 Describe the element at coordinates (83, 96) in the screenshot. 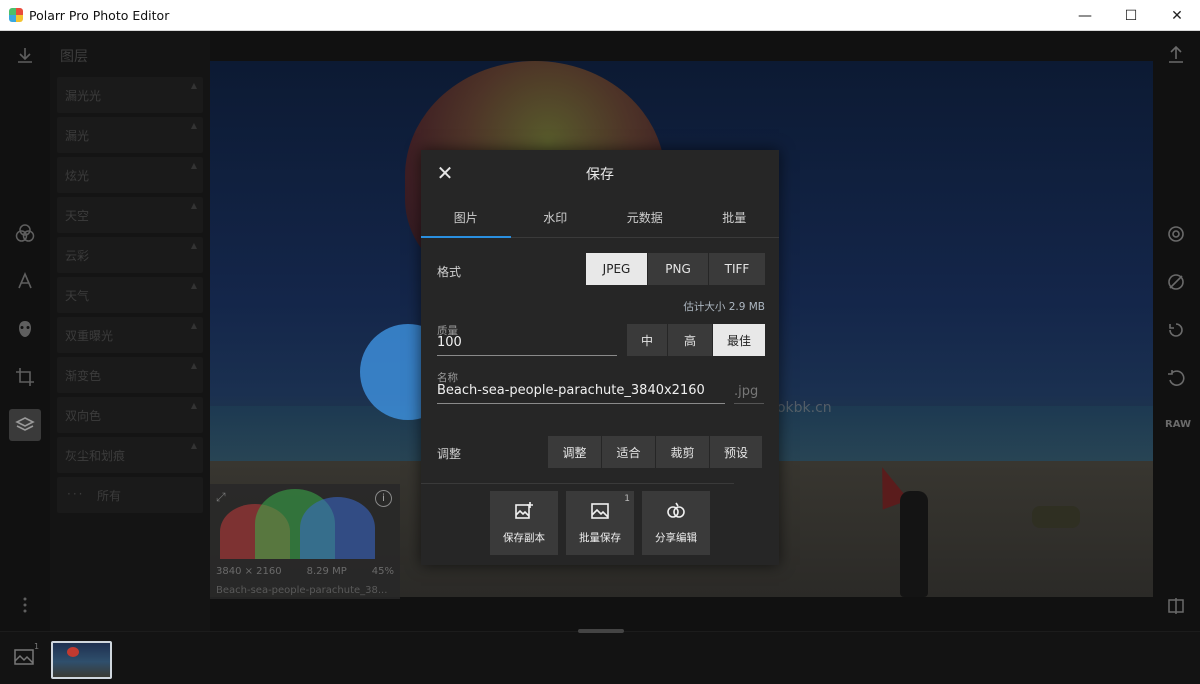

I see `layer-label: 漏光光` at that location.